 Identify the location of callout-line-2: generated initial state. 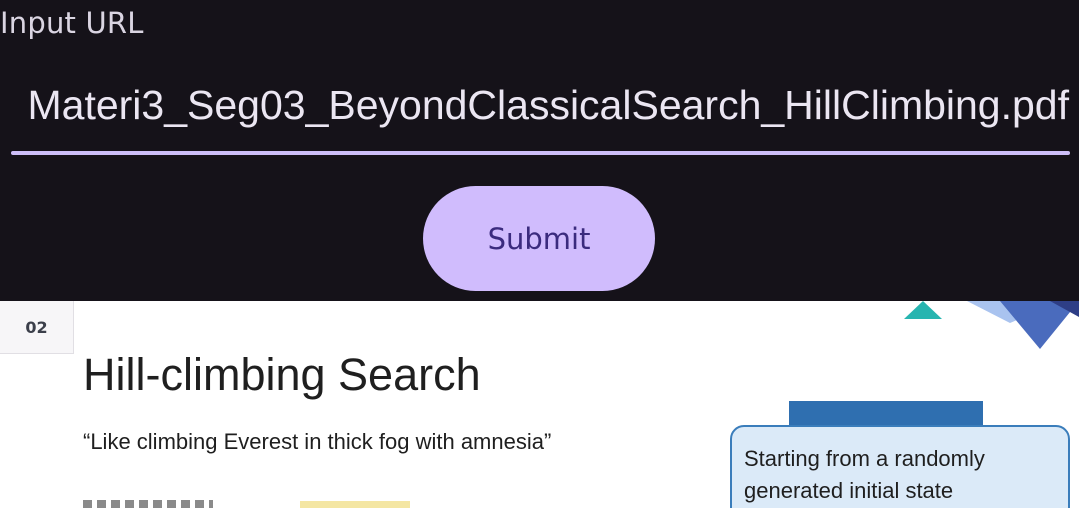
(849, 490).